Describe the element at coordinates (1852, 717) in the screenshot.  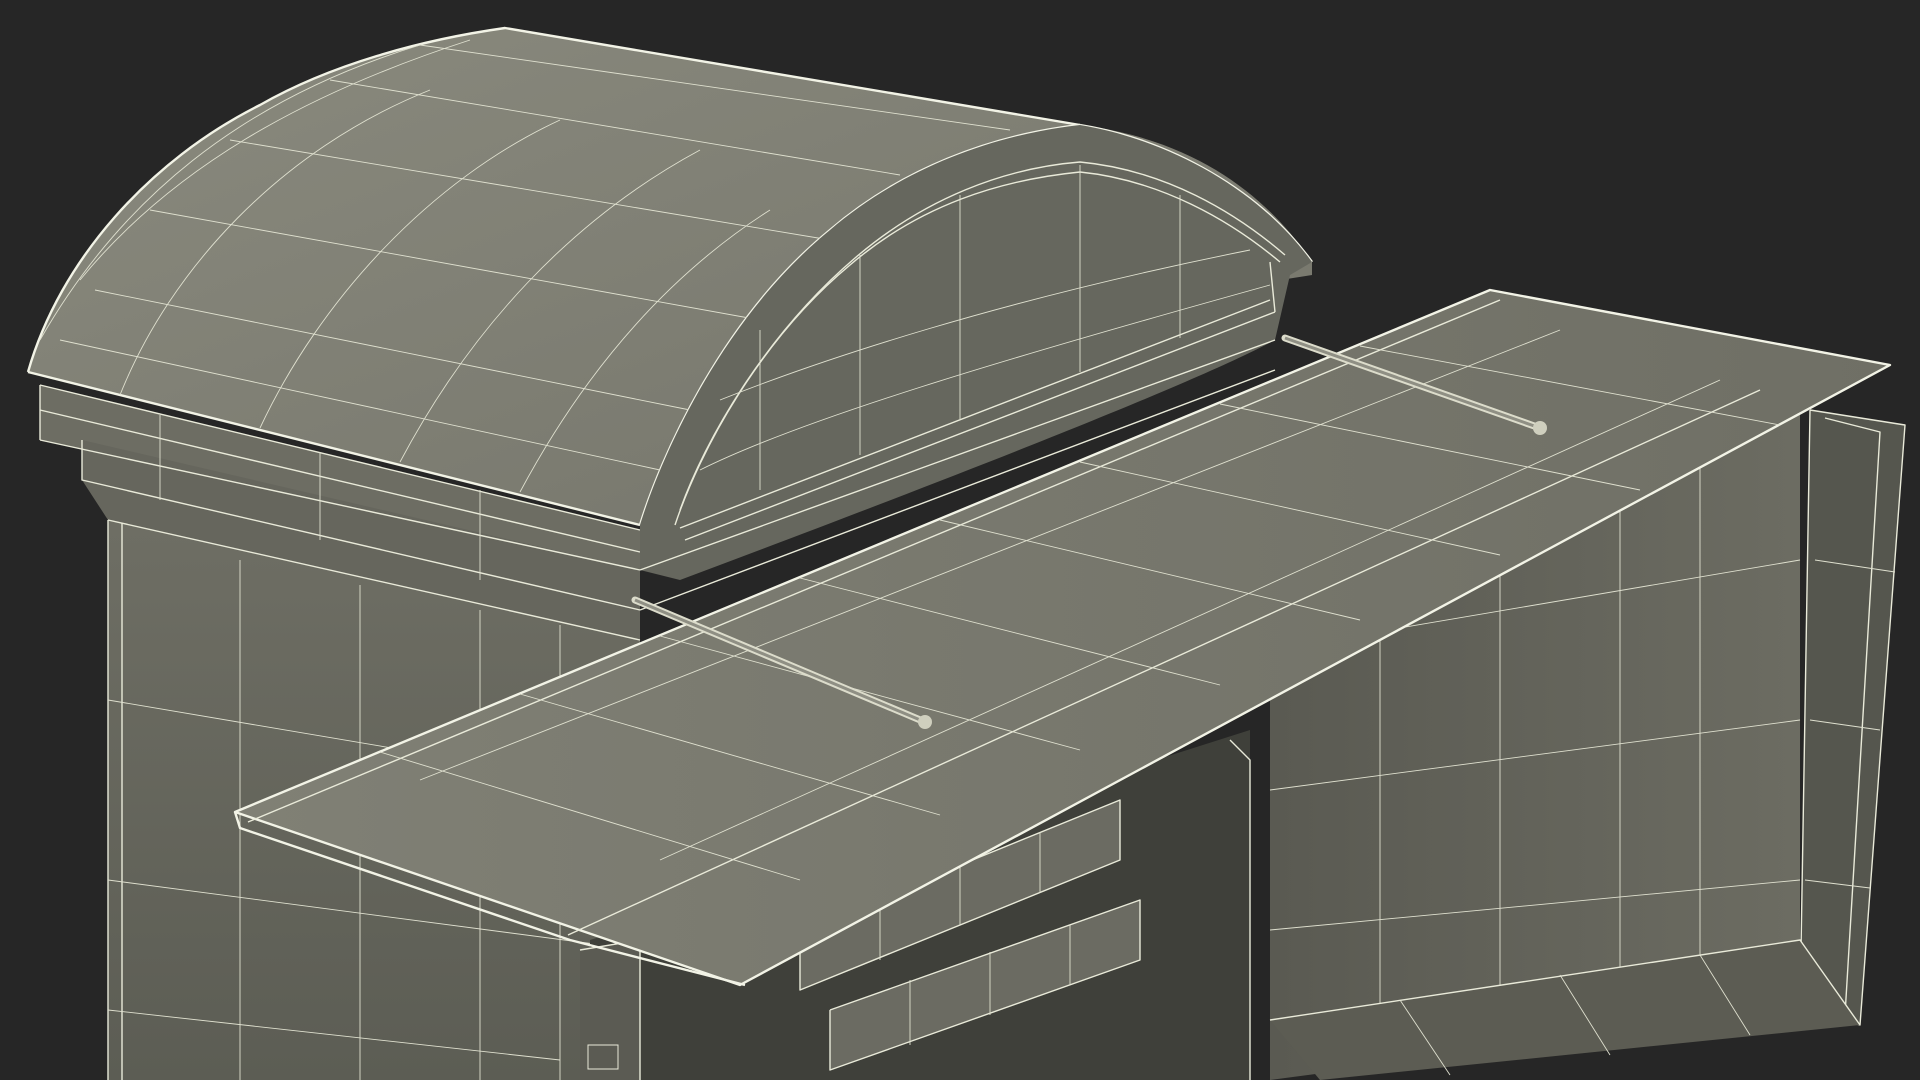
I see `kiosk-right-door` at that location.